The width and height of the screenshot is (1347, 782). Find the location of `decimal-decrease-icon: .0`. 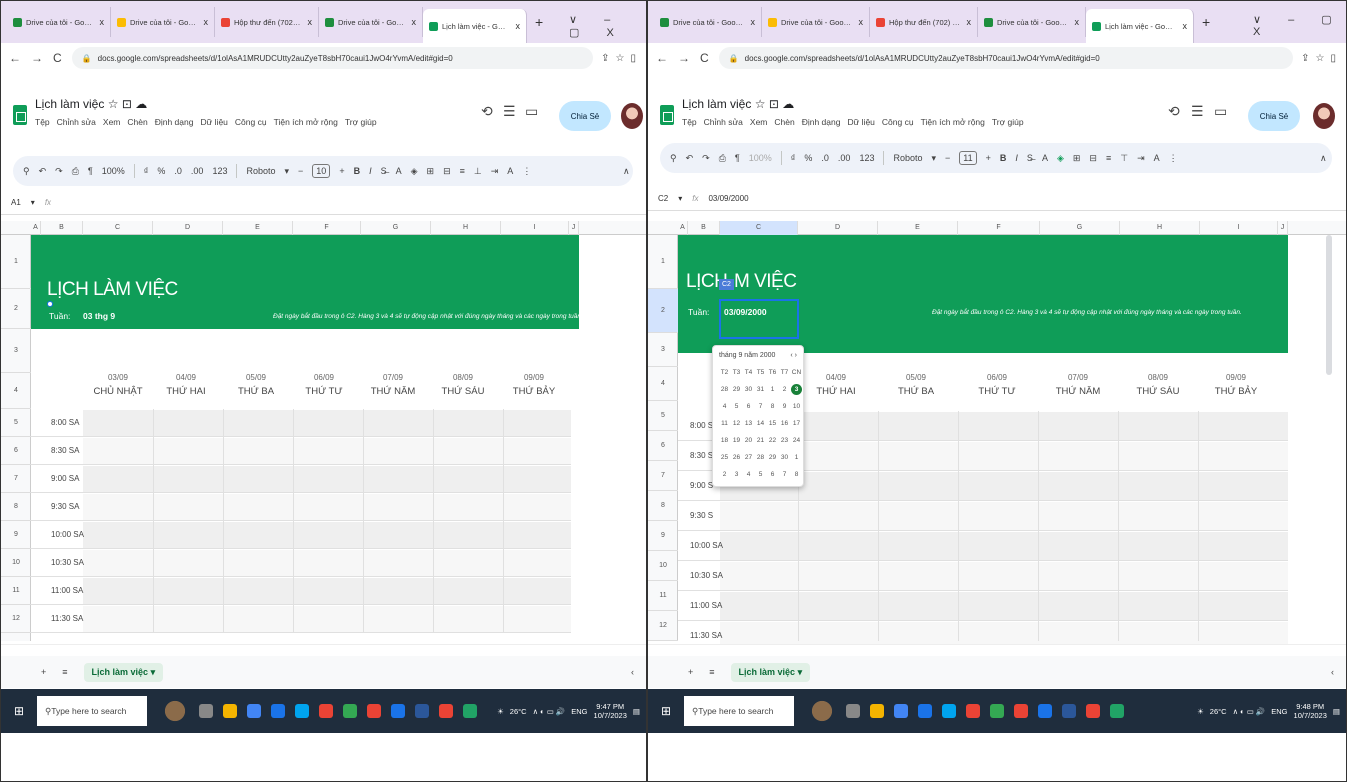

decimal-decrease-icon: .0 is located at coordinates (178, 171).